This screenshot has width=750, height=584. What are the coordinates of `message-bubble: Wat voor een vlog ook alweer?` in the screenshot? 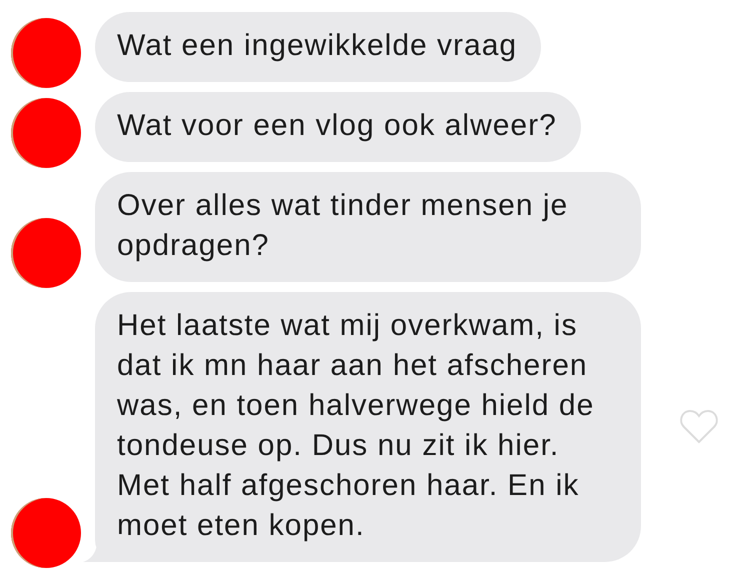 It's located at (338, 127).